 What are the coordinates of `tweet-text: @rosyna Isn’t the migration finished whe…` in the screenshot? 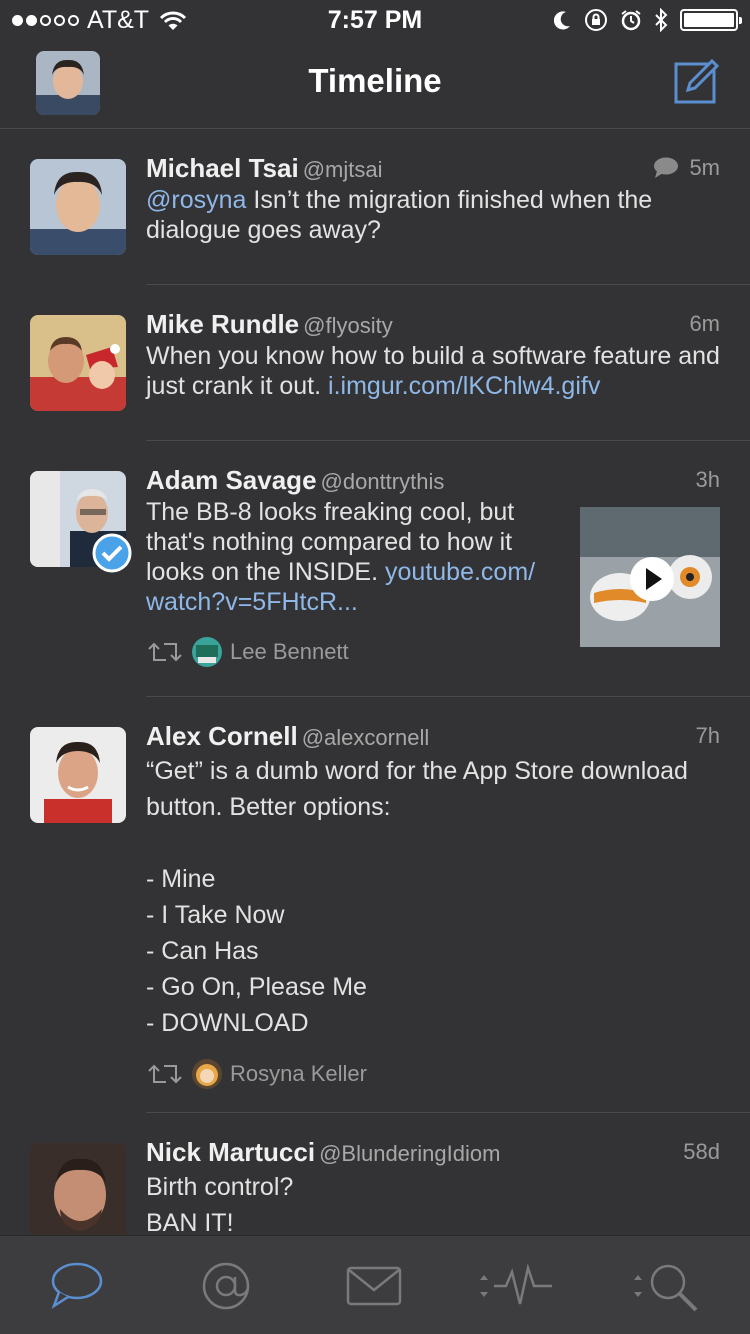 It's located at (433, 215).